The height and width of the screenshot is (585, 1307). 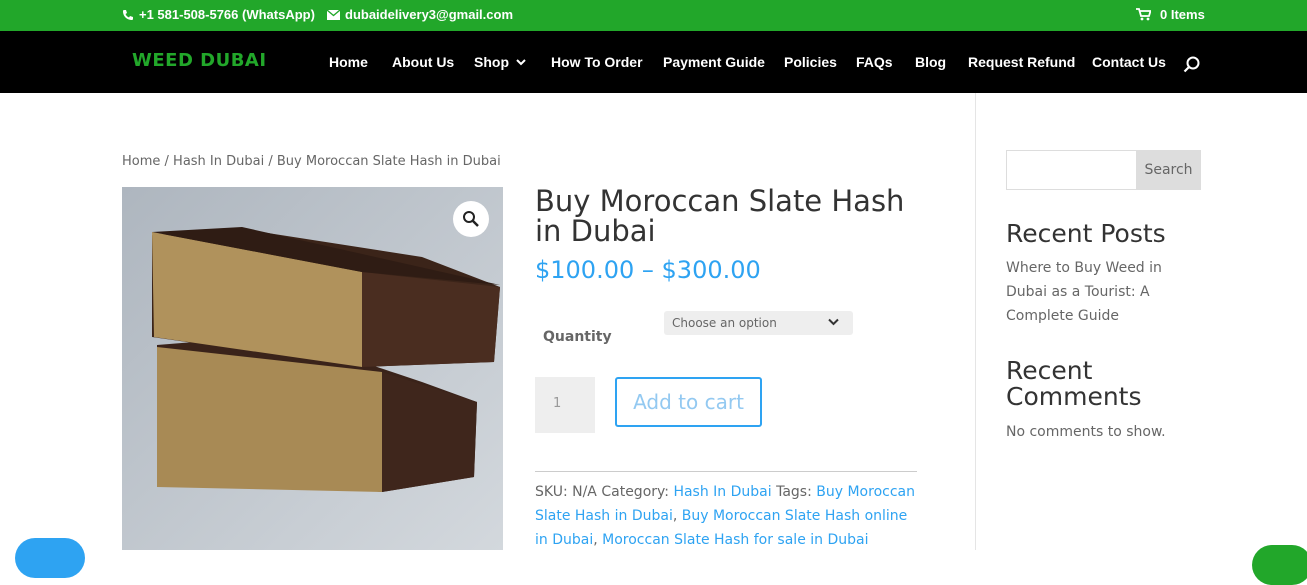 I want to click on sidebar-search-button: Search, so click(x=1168, y=170).